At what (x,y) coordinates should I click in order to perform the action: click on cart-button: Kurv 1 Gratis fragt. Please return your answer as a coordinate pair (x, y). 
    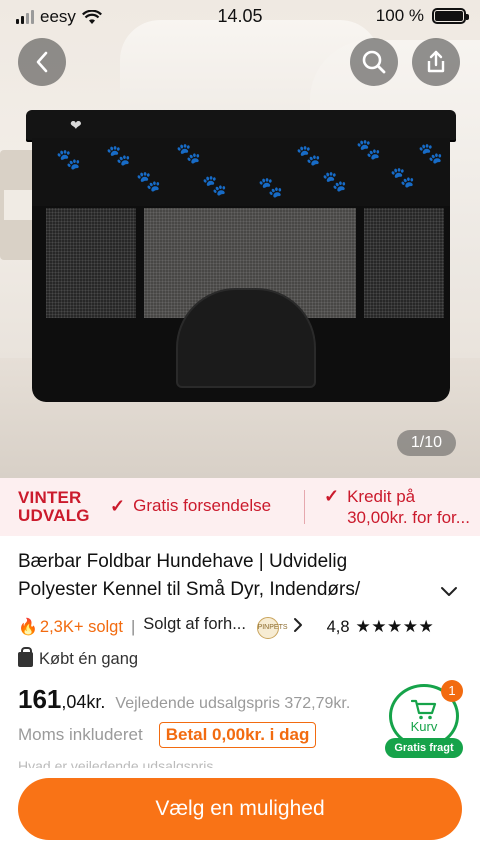
    Looking at the image, I should click on (424, 721).